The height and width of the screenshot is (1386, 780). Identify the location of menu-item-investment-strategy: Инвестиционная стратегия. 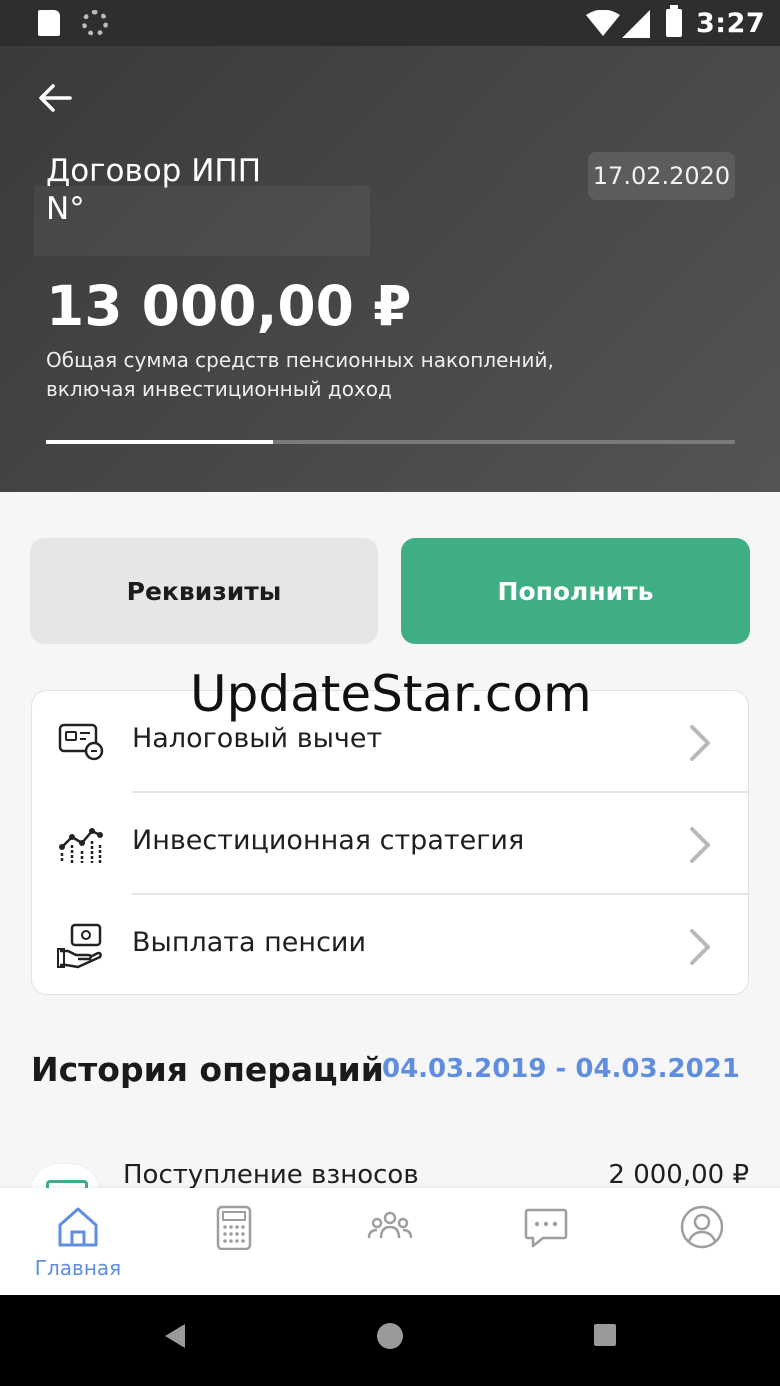
(390, 844).